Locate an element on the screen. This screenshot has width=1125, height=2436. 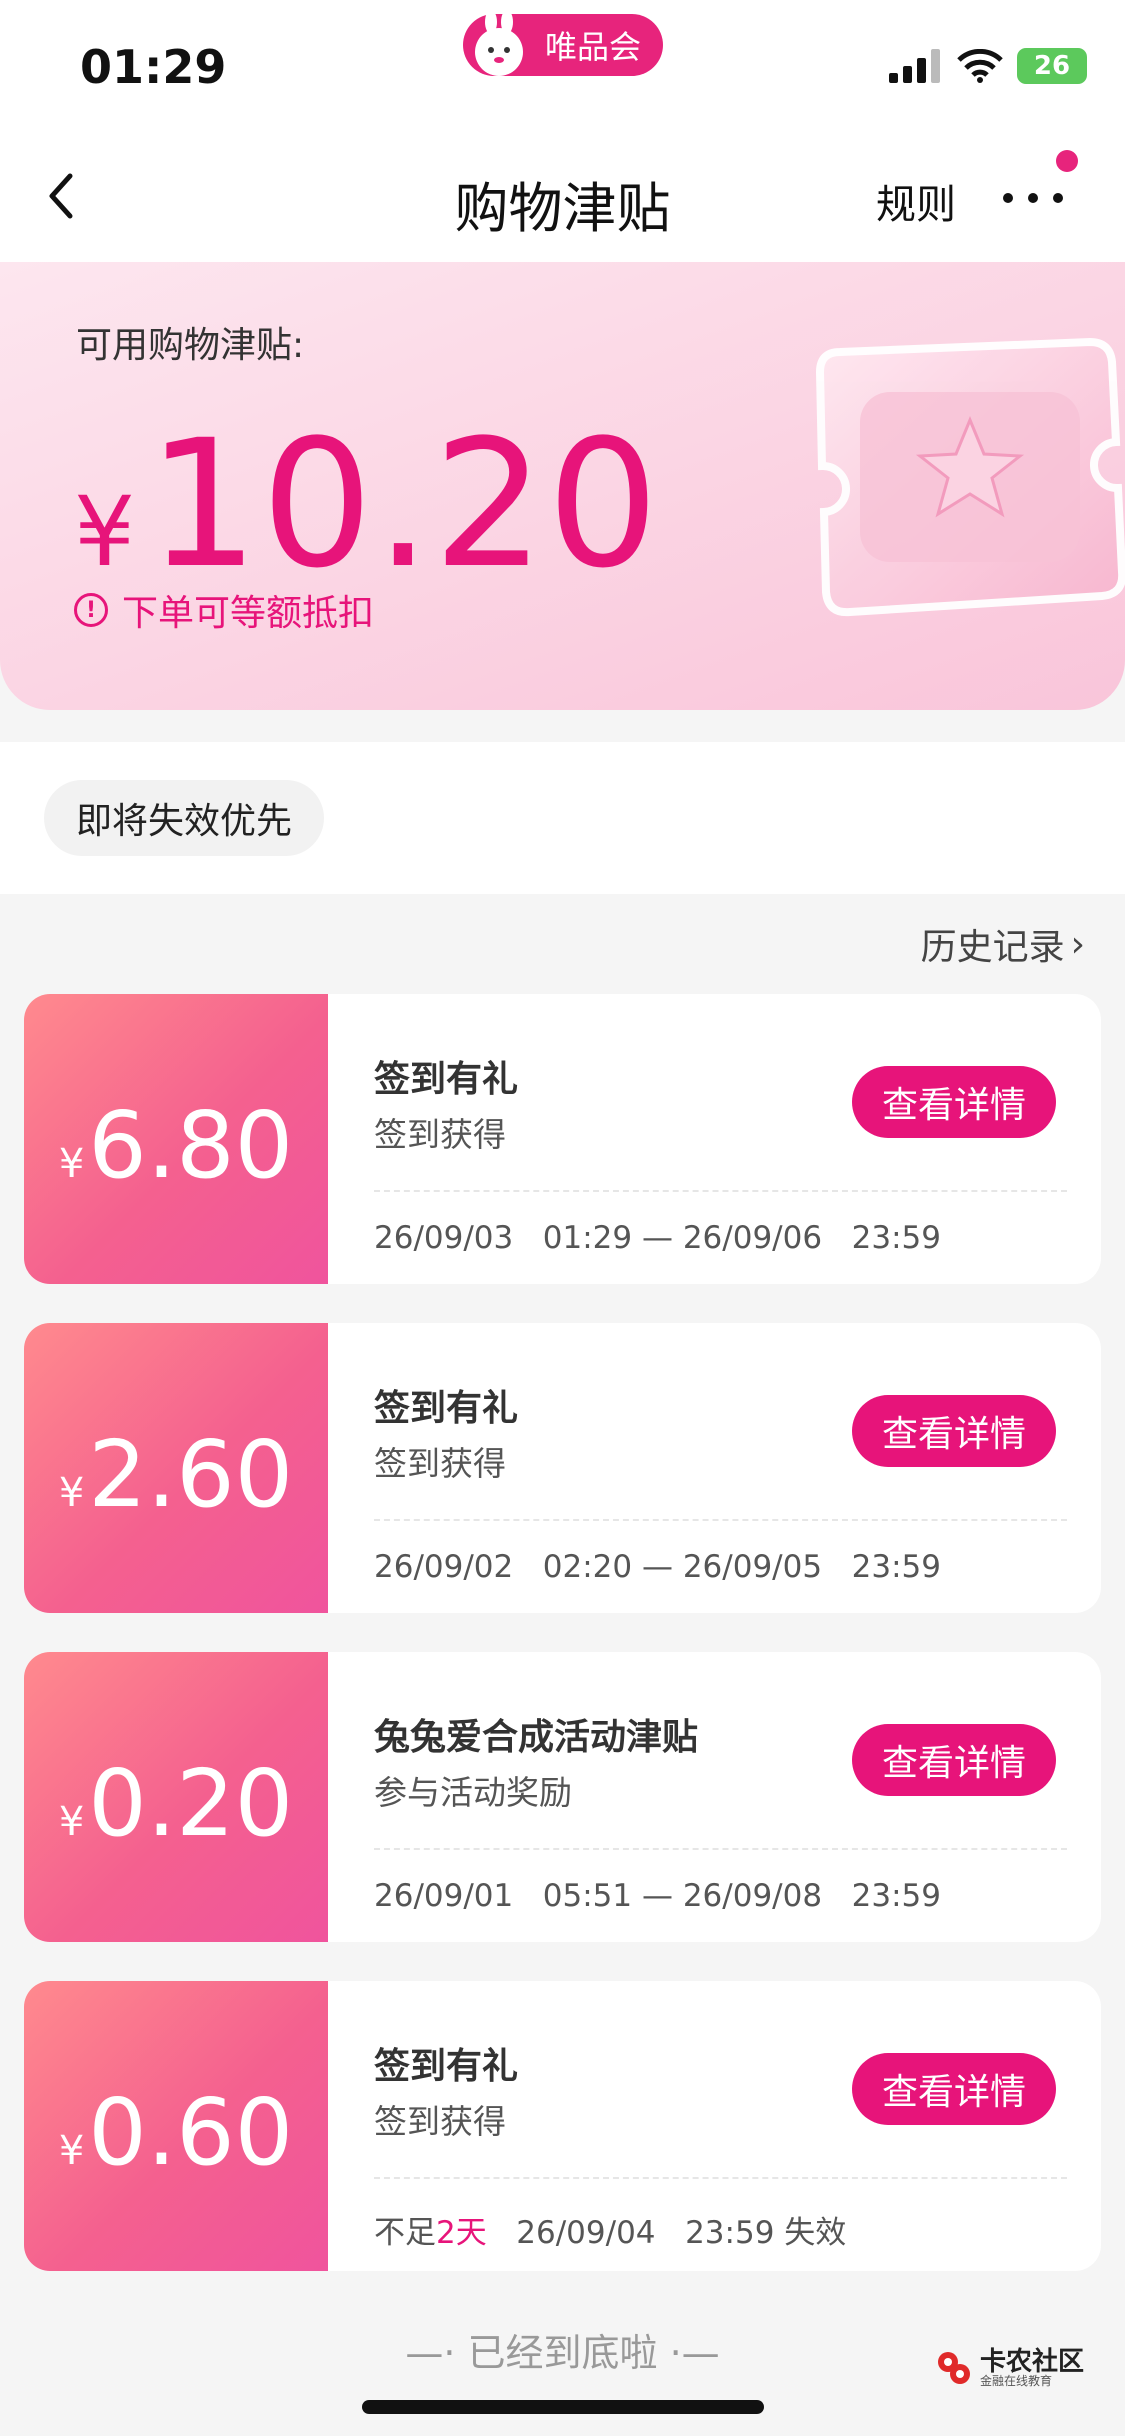
nav-bar: 购物津贴 规则 is located at coordinates (562, 196).